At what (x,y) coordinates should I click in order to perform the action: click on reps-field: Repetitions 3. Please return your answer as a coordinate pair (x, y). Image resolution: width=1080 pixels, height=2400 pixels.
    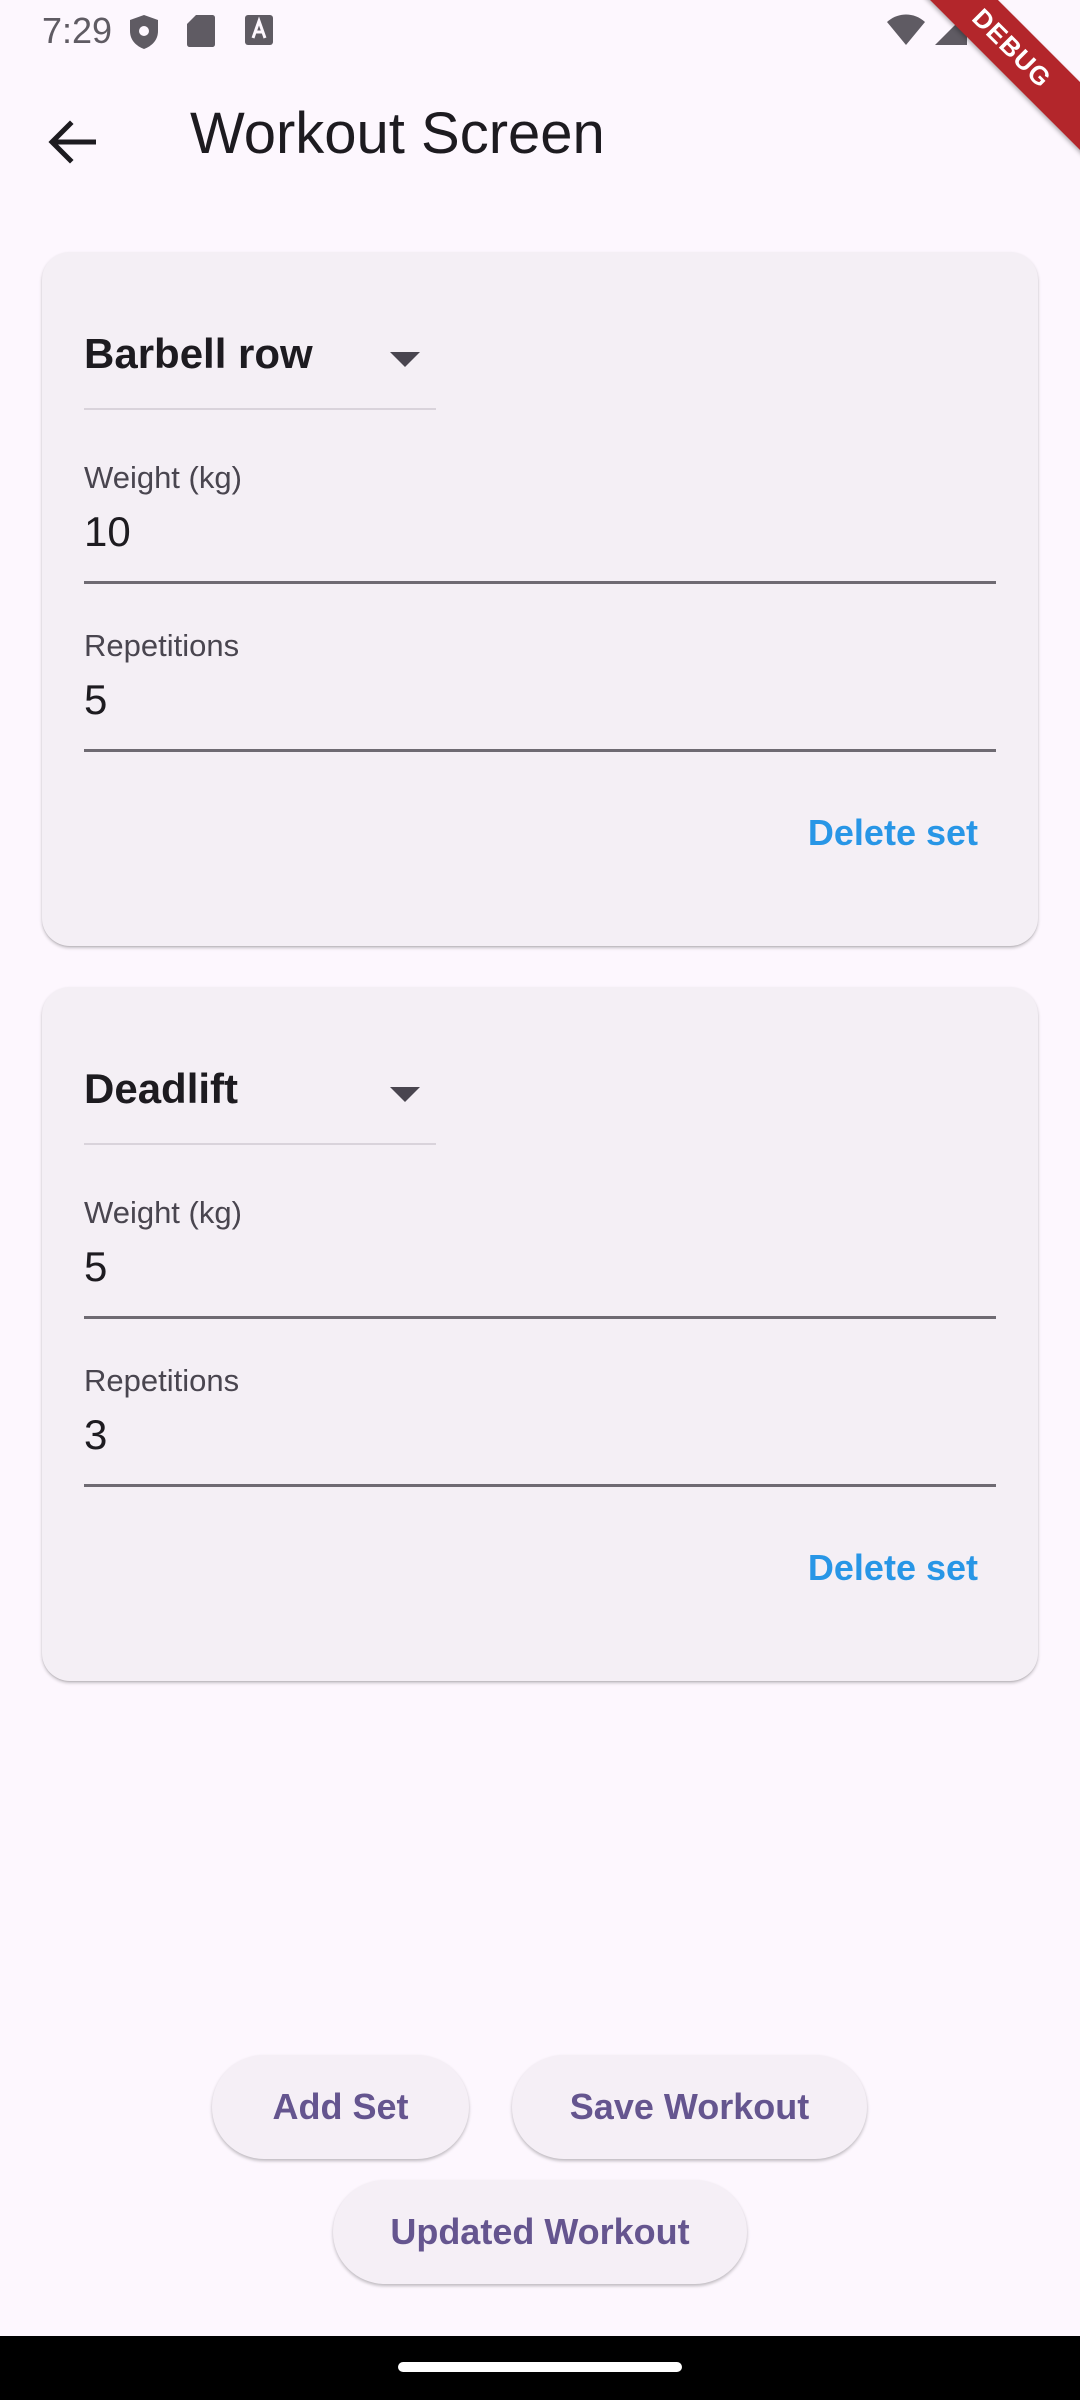
    Looking at the image, I should click on (540, 1421).